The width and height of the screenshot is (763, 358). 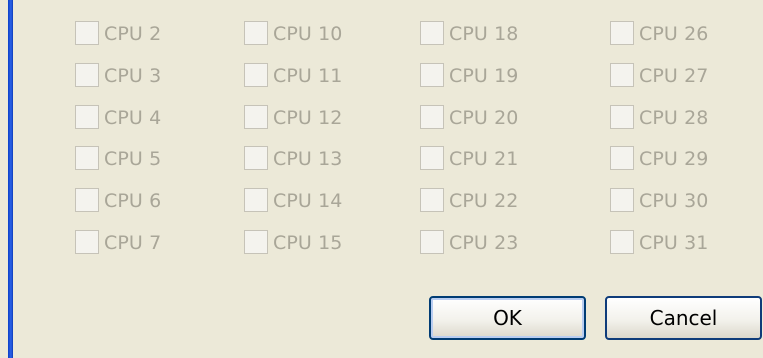 I want to click on cpu-checkbox-row: CPU 15, so click(x=293, y=250).